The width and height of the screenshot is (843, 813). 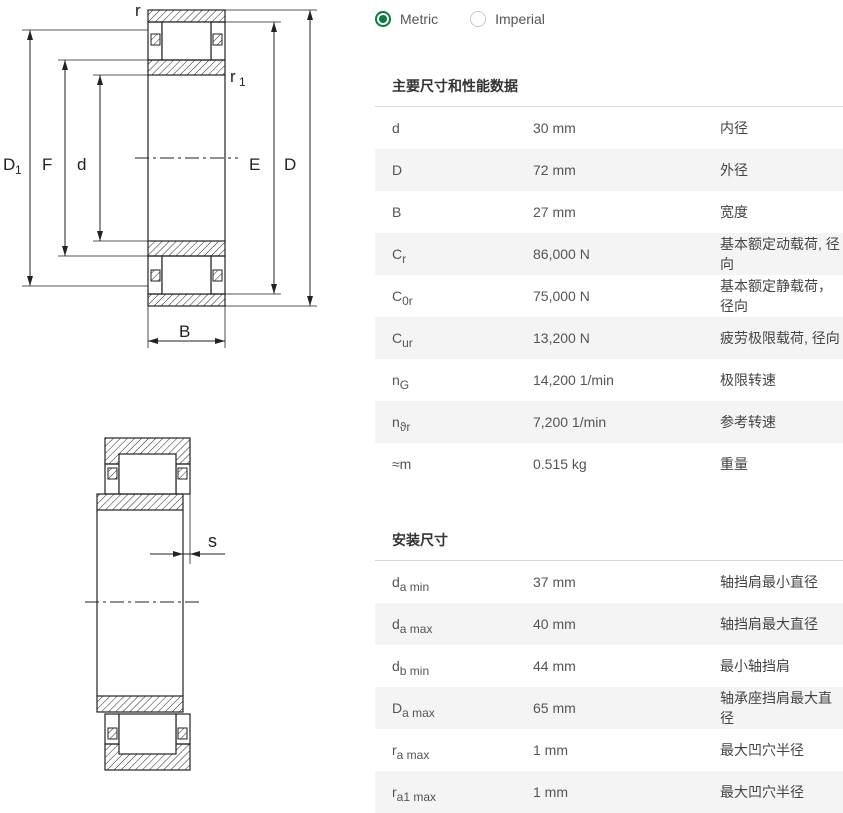 I want to click on table-row: C0r 75,000 N 基本额定静载荷，径向, so click(x=609, y=296).